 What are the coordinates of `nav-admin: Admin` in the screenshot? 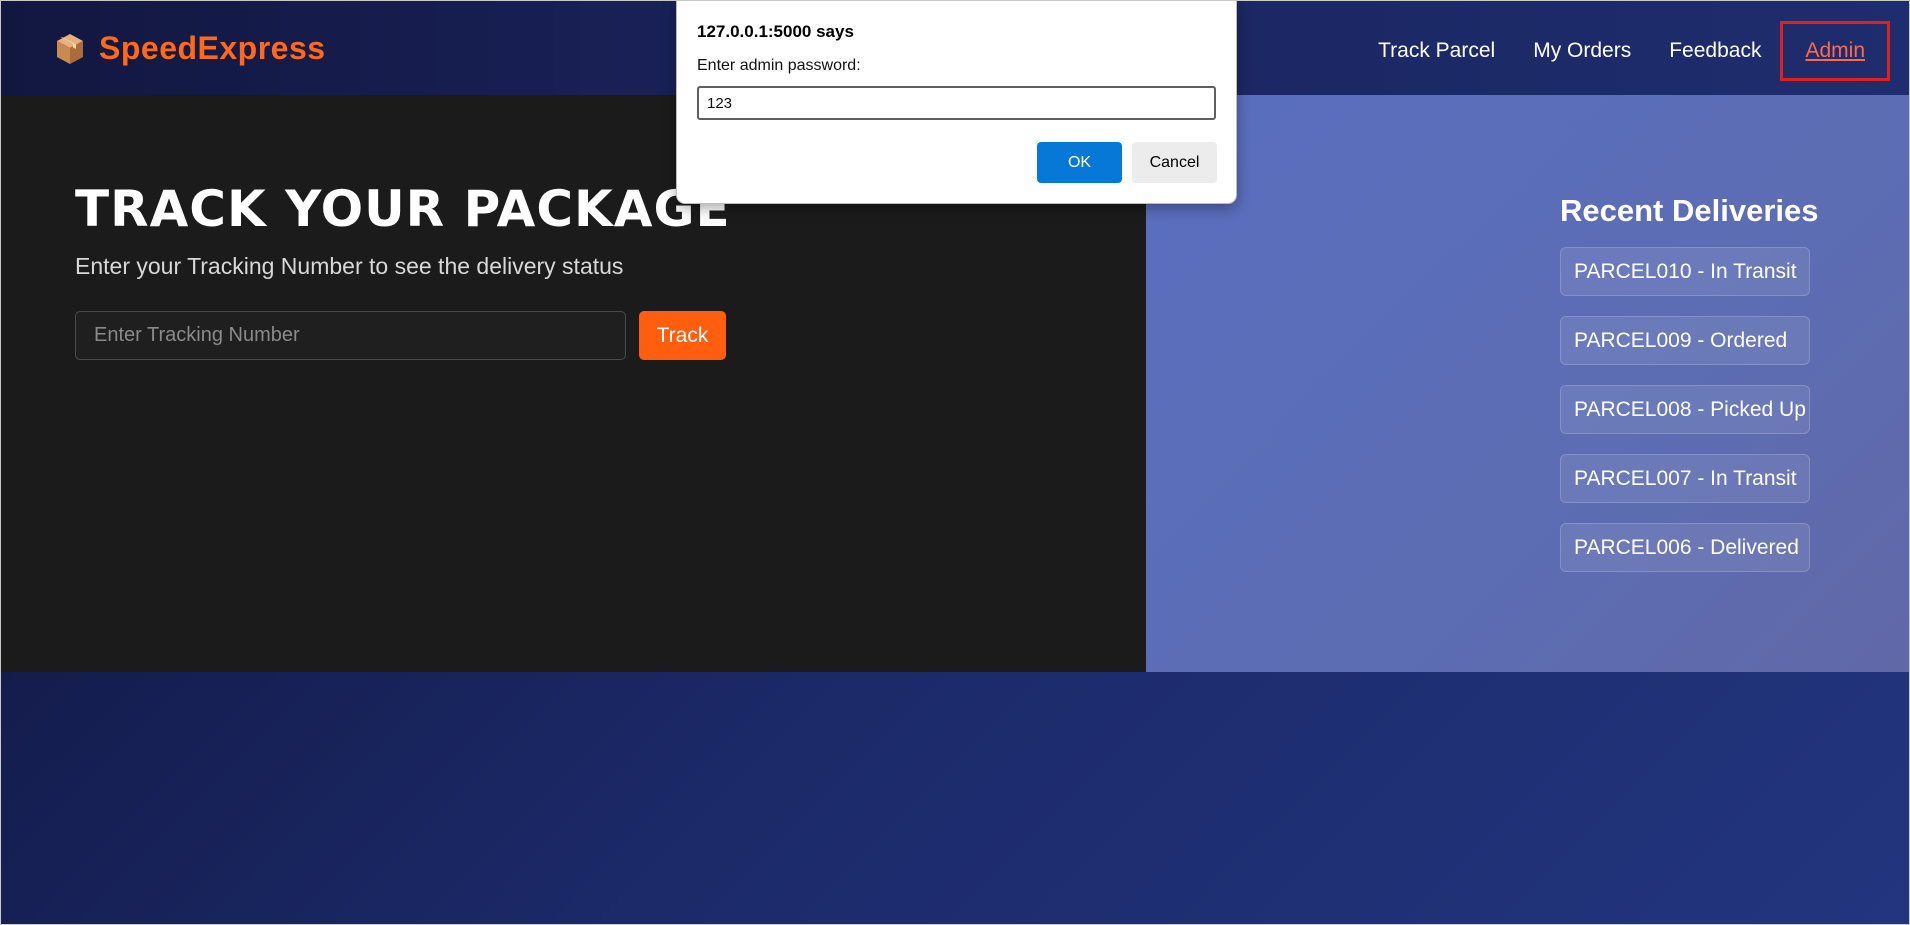 It's located at (1835, 51).